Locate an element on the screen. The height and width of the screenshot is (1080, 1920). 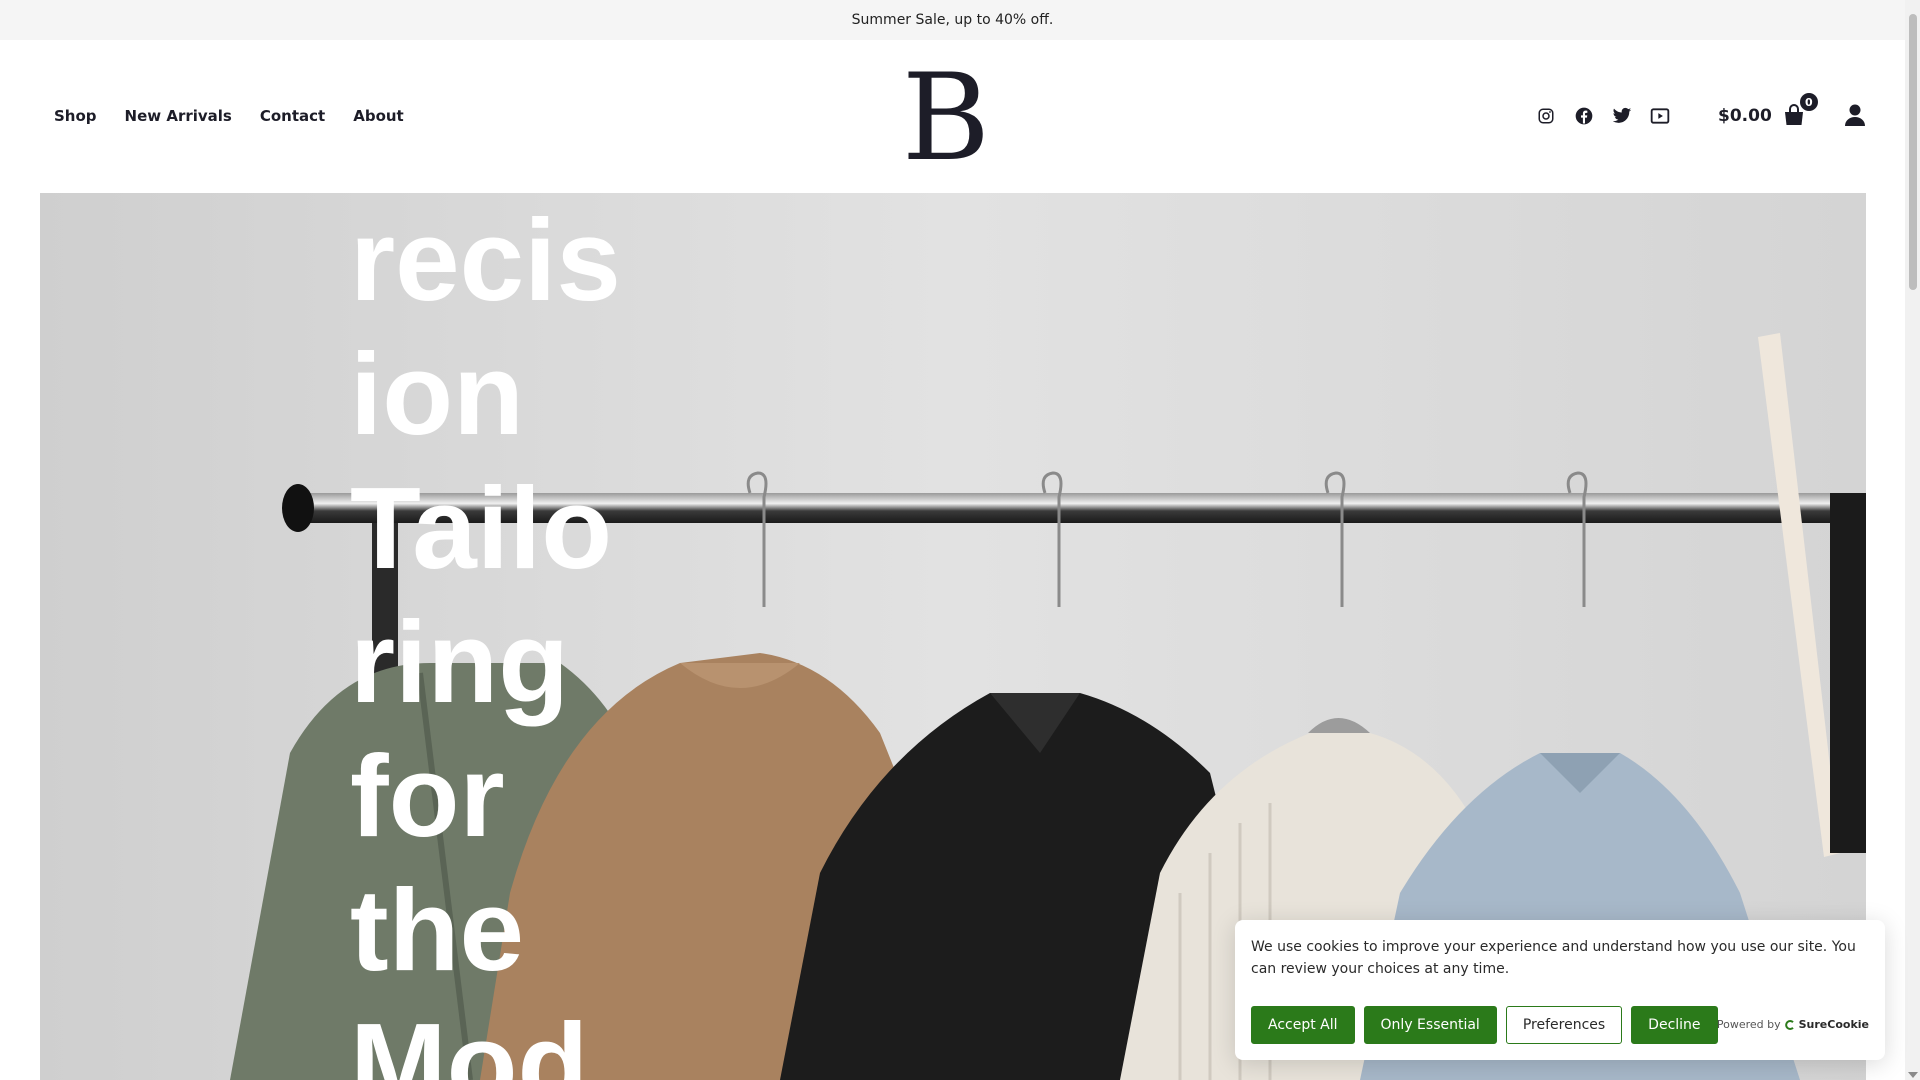
account-icon is located at coordinates (1856, 116).